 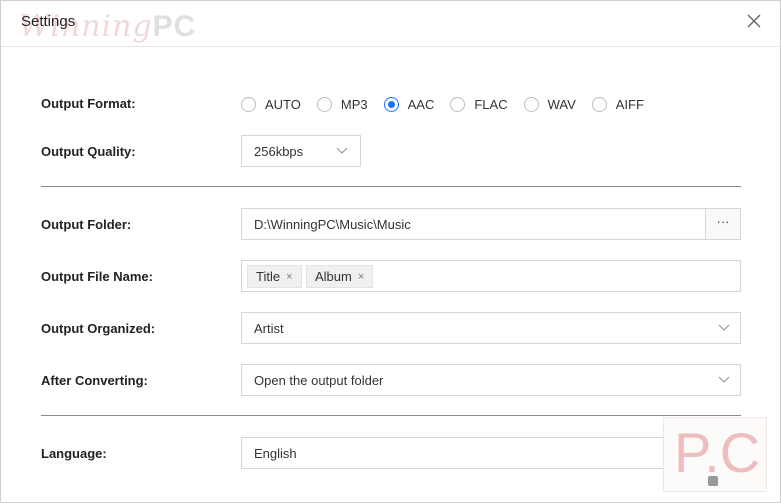 What do you see at coordinates (491, 276) in the screenshot?
I see `output-file-name-tag-input: Title × Album ×` at bounding box center [491, 276].